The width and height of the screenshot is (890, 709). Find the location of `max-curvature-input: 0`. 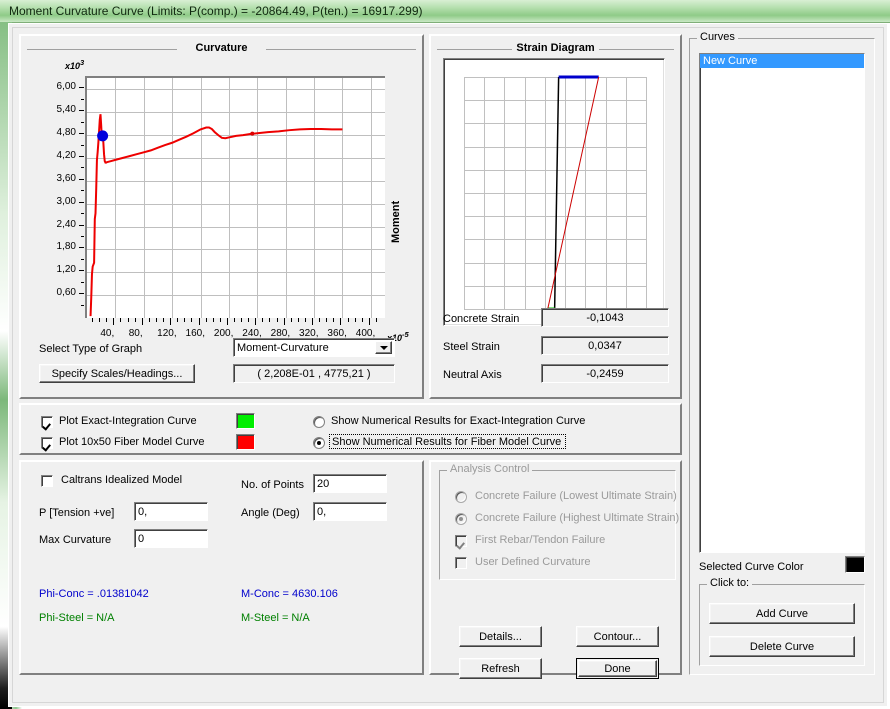

max-curvature-input: 0 is located at coordinates (171, 538).